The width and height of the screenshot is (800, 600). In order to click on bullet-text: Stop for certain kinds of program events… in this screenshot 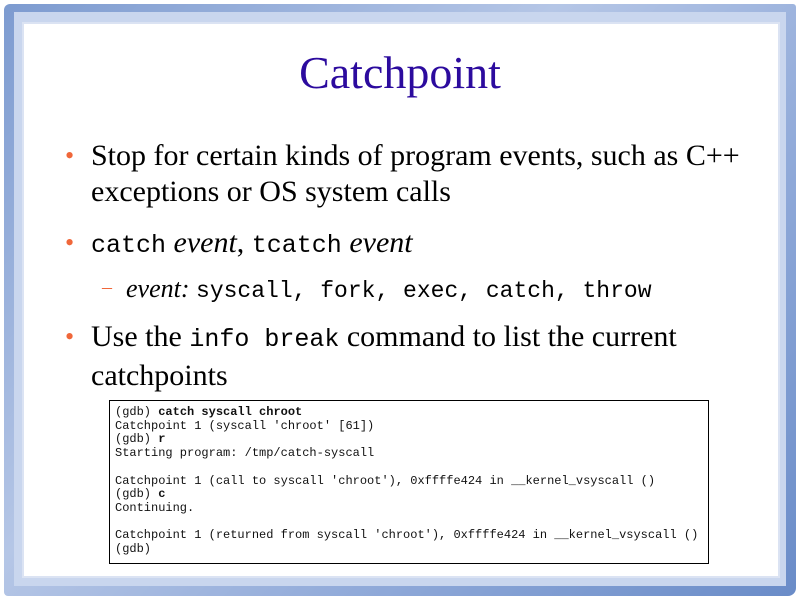, I will do `click(415, 173)`.